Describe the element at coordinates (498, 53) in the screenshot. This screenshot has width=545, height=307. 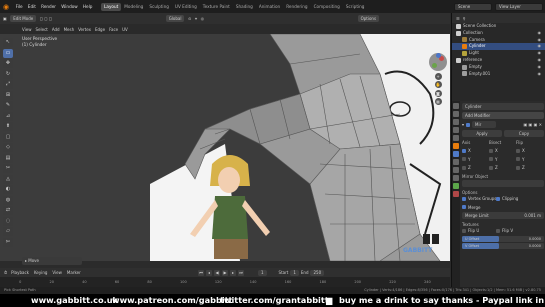
I see `outliner-item-light: Light ◉` at that location.